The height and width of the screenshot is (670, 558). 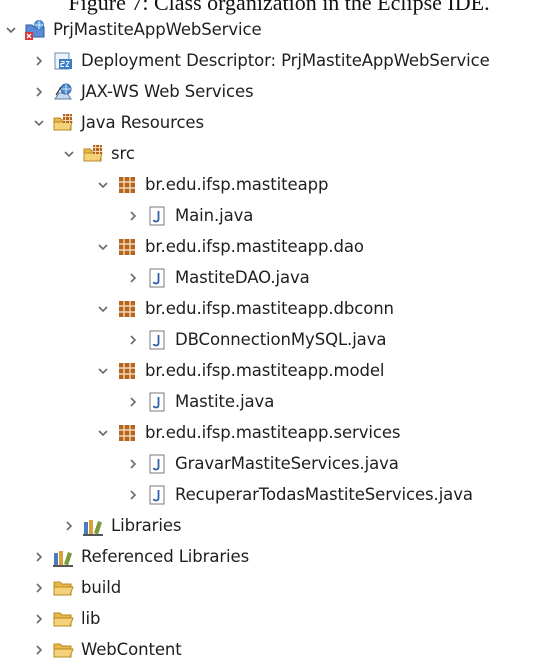 I want to click on tree-item-src: src, so click(x=279, y=153).